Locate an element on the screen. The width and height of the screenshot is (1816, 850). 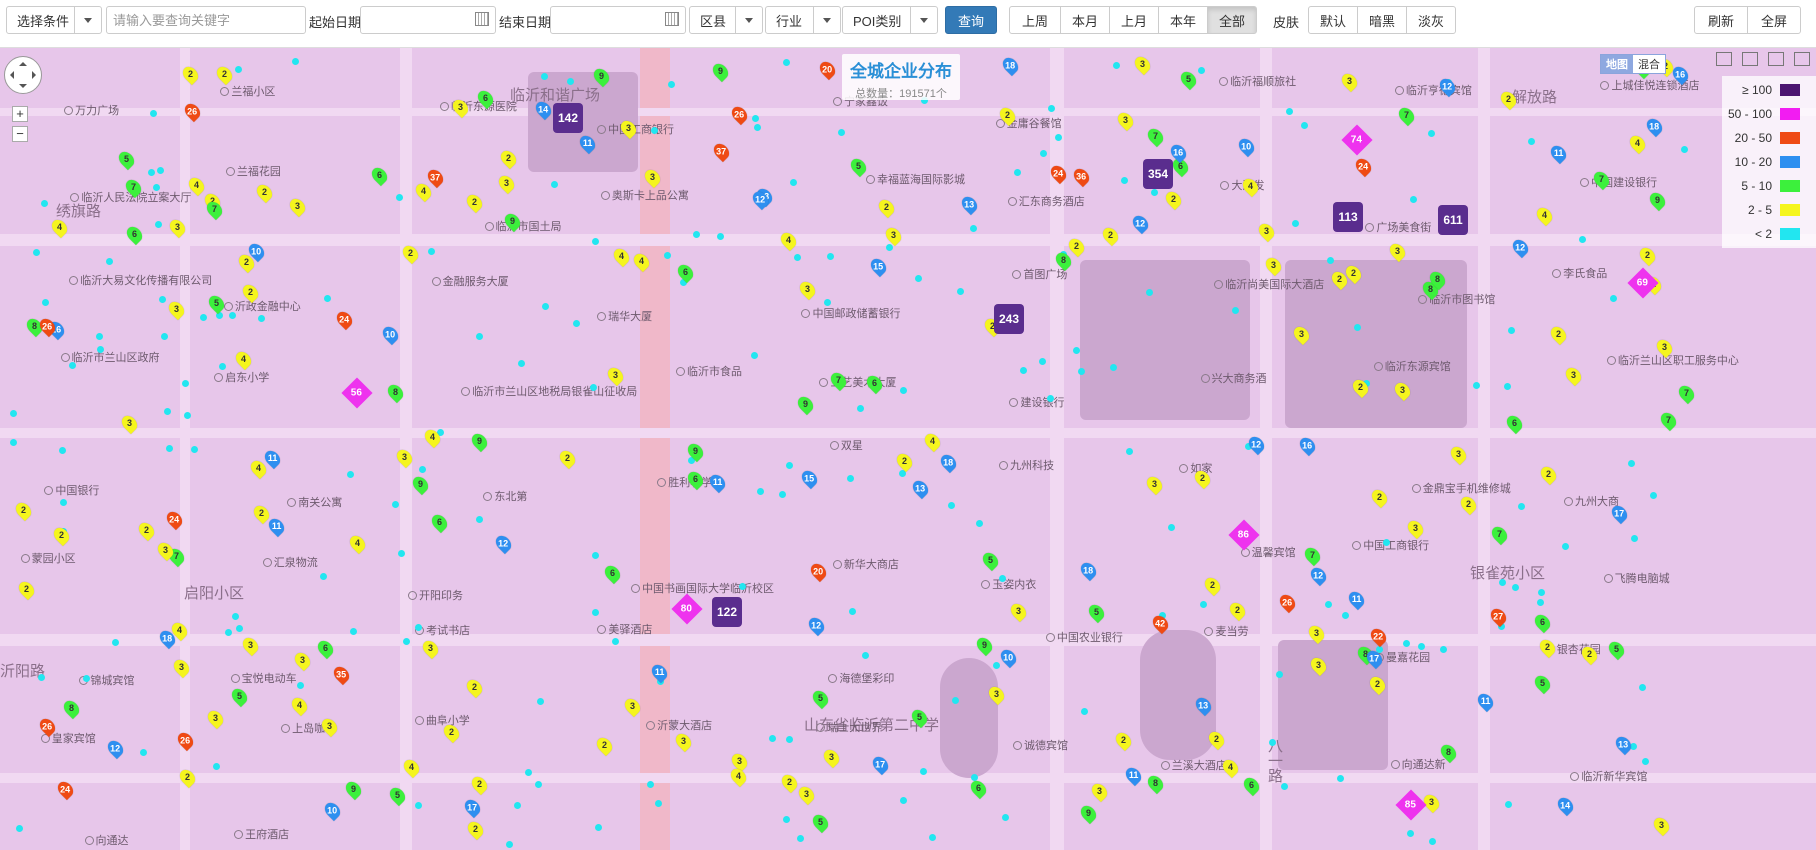
skin-dark-button: 暗黑 is located at coordinates (1382, 20).